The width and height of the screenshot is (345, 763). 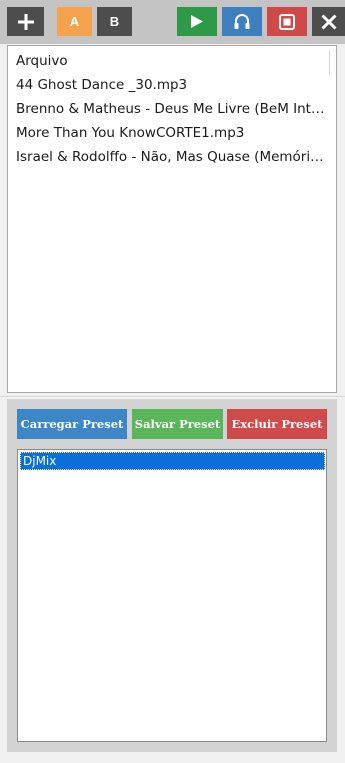 What do you see at coordinates (172, 396) in the screenshot?
I see `panel-divider` at bounding box center [172, 396].